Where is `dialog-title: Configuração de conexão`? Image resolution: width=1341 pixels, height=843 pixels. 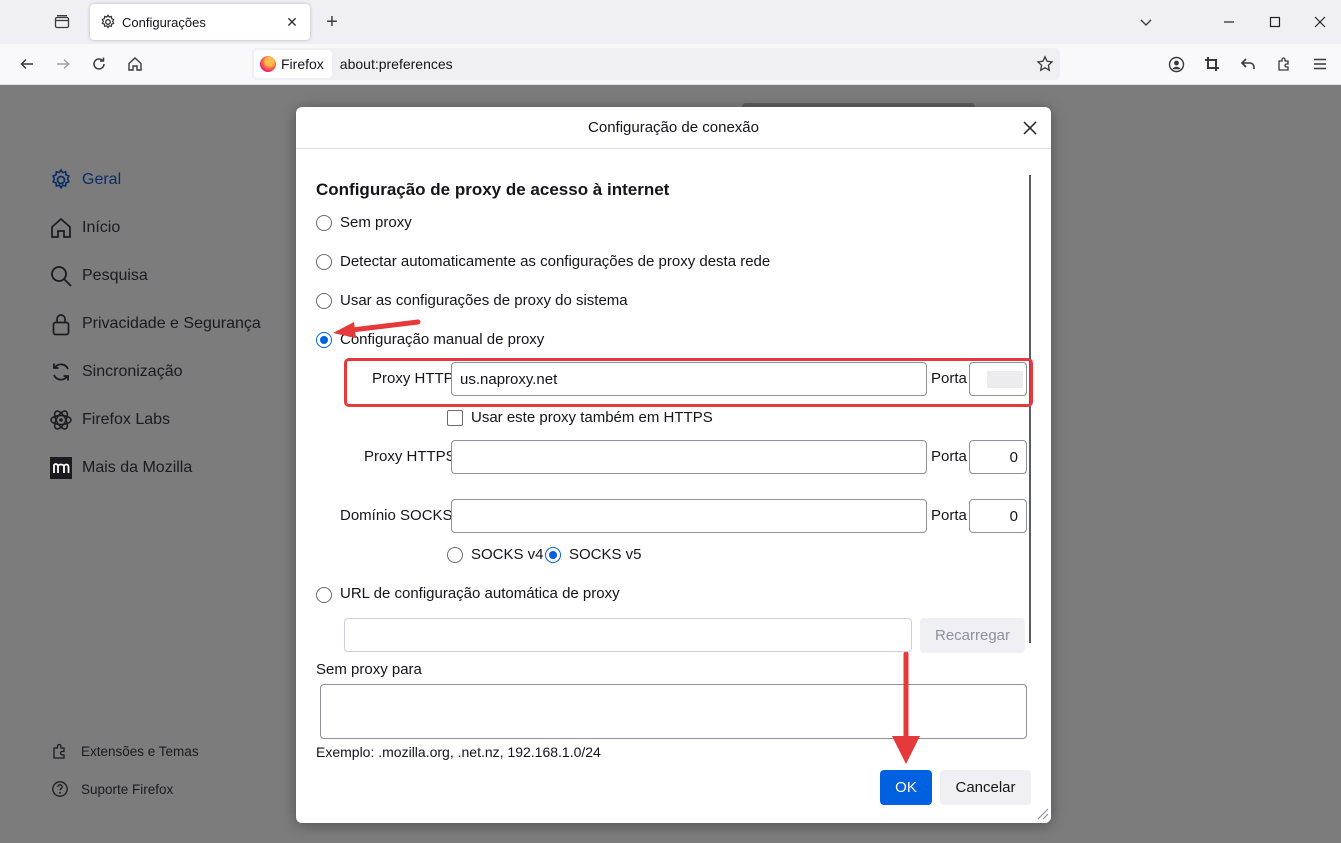
dialog-title: Configuração de conexão is located at coordinates (673, 127).